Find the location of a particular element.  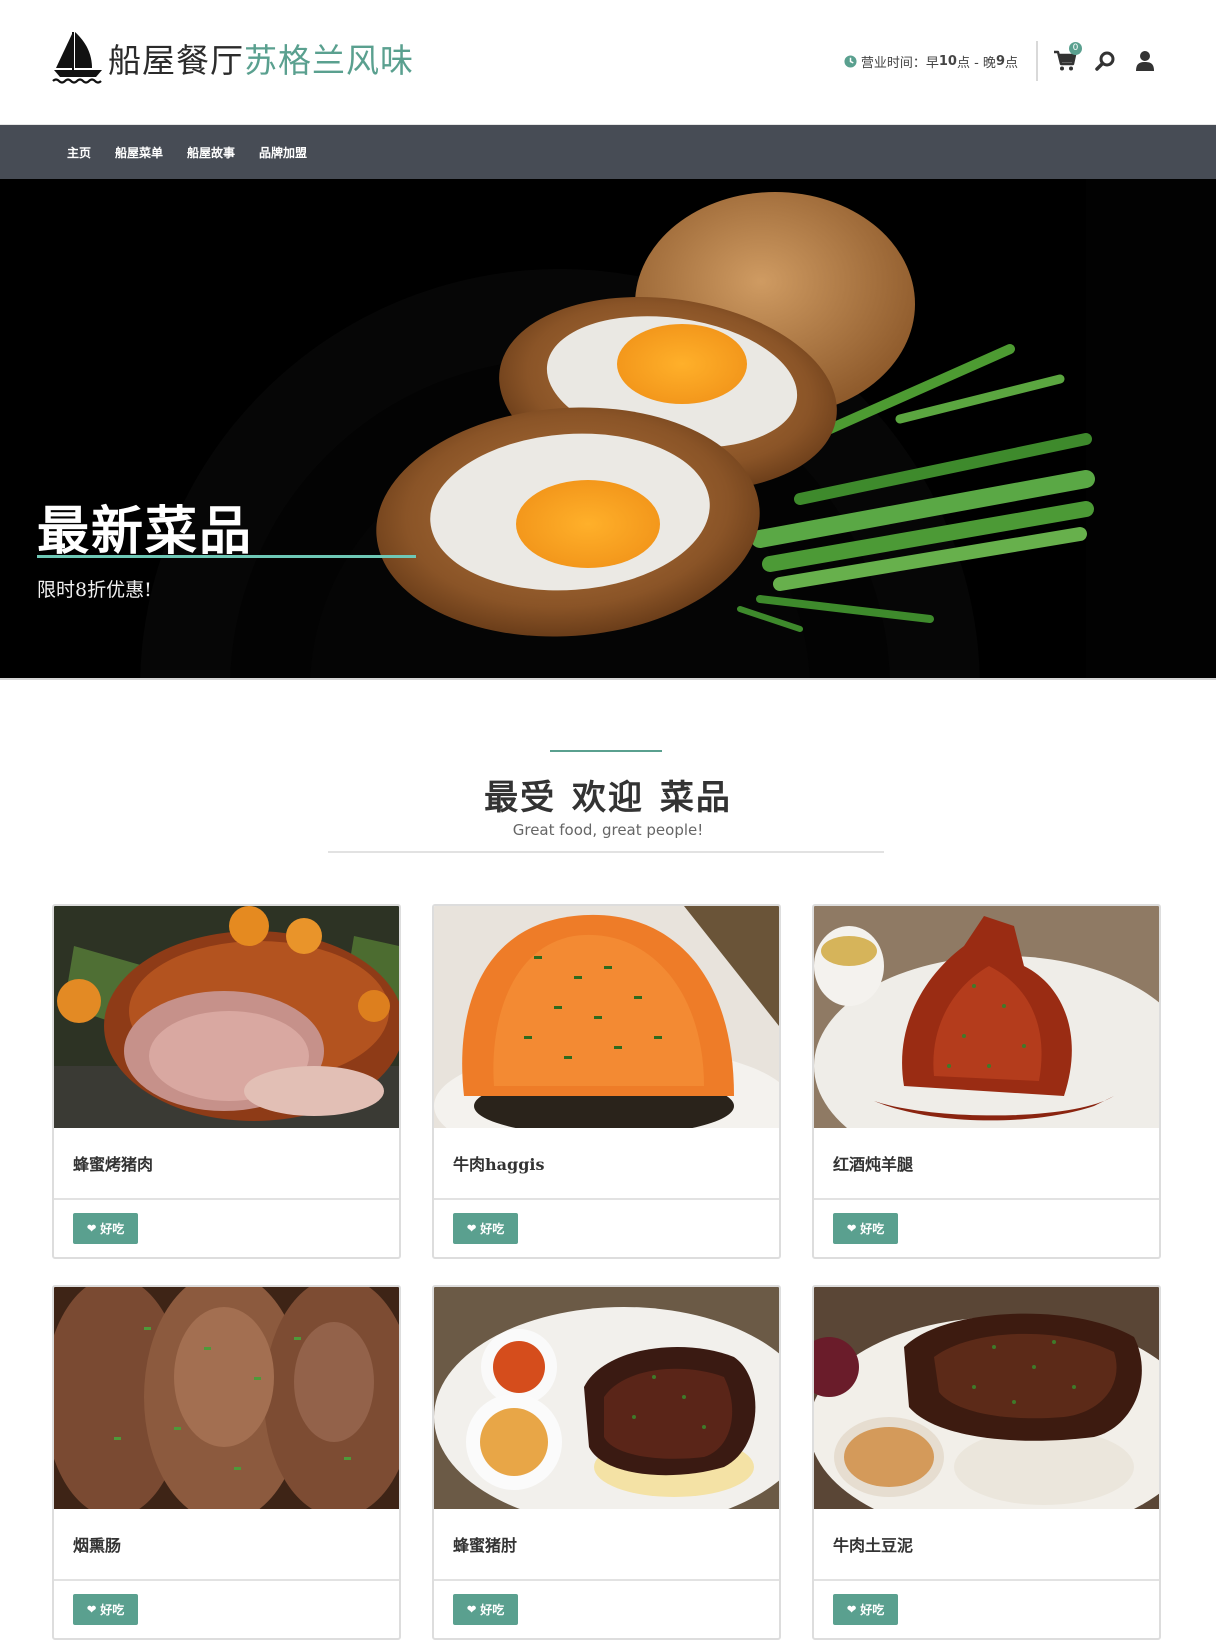

dish-card: 蜂蜜烤猪肉 ❤ 好吃 is located at coordinates (226, 1081).